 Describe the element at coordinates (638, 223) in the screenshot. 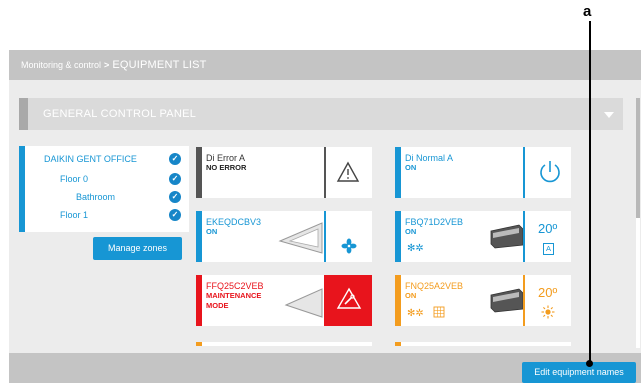

I see `scrollbar` at that location.